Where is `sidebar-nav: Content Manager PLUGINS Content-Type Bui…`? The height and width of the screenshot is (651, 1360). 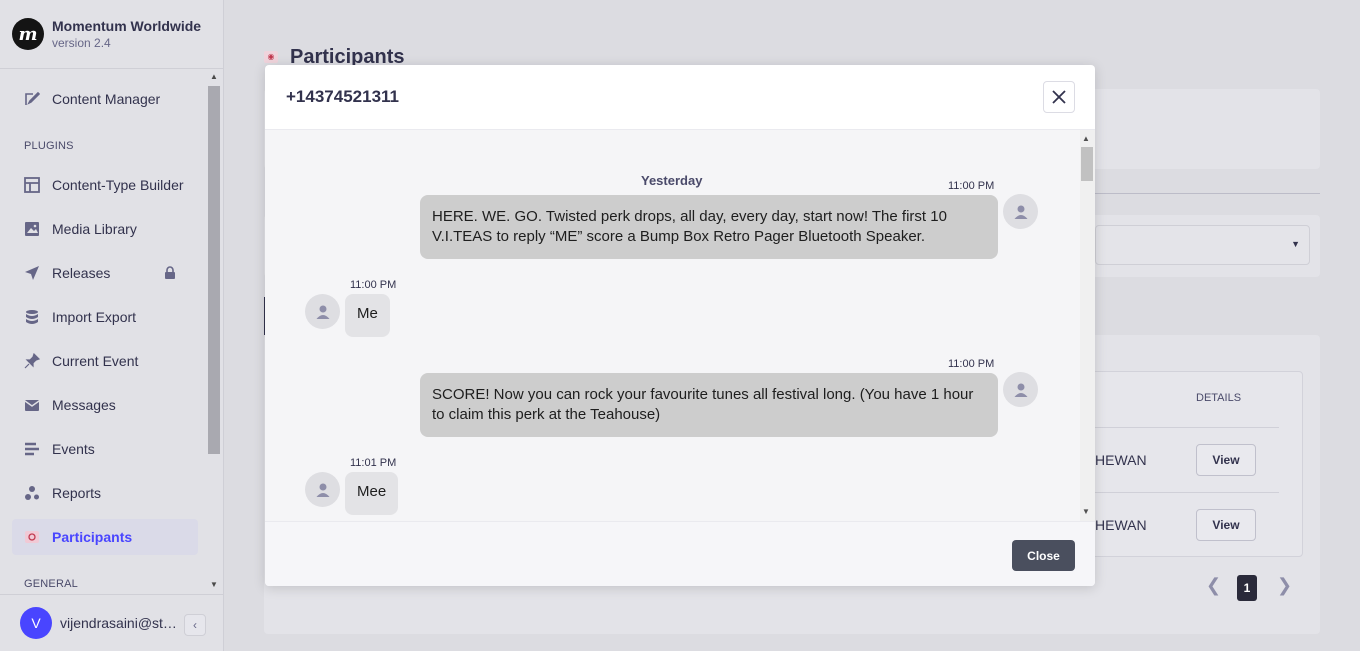 sidebar-nav: Content Manager PLUGINS Content-Type Bui… is located at coordinates (104, 332).